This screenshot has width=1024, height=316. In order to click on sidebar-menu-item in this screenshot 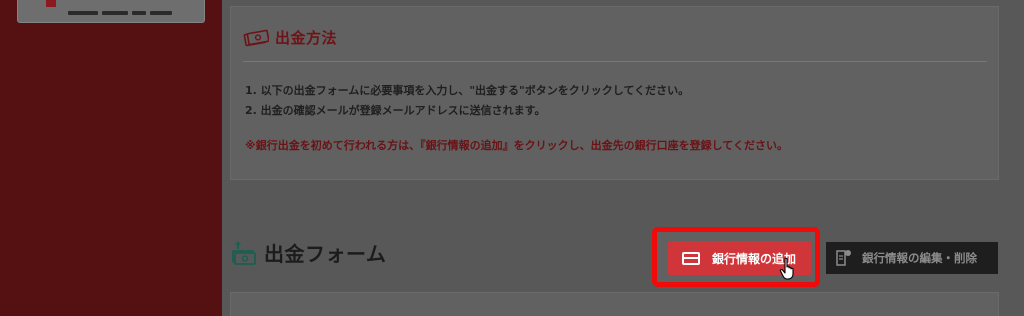, I will do `click(111, 11)`.